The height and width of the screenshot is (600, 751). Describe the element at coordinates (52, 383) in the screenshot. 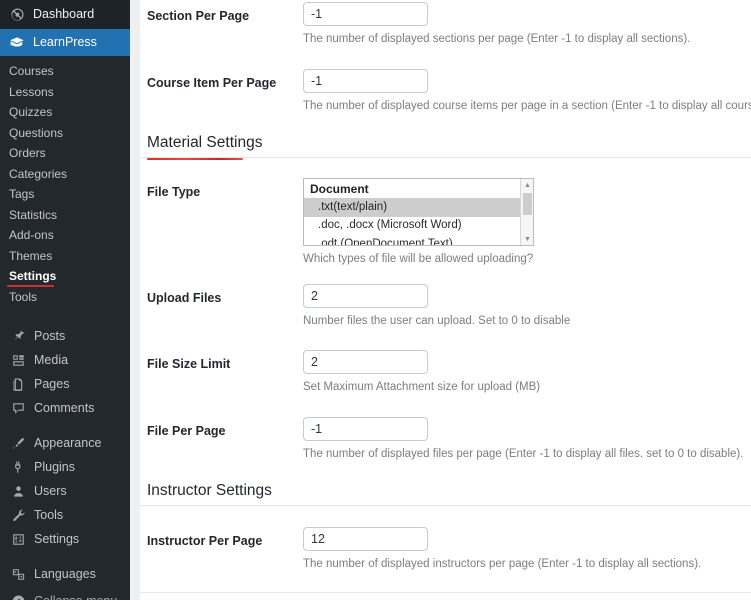

I see `sidebar-item-label: Pages` at that location.